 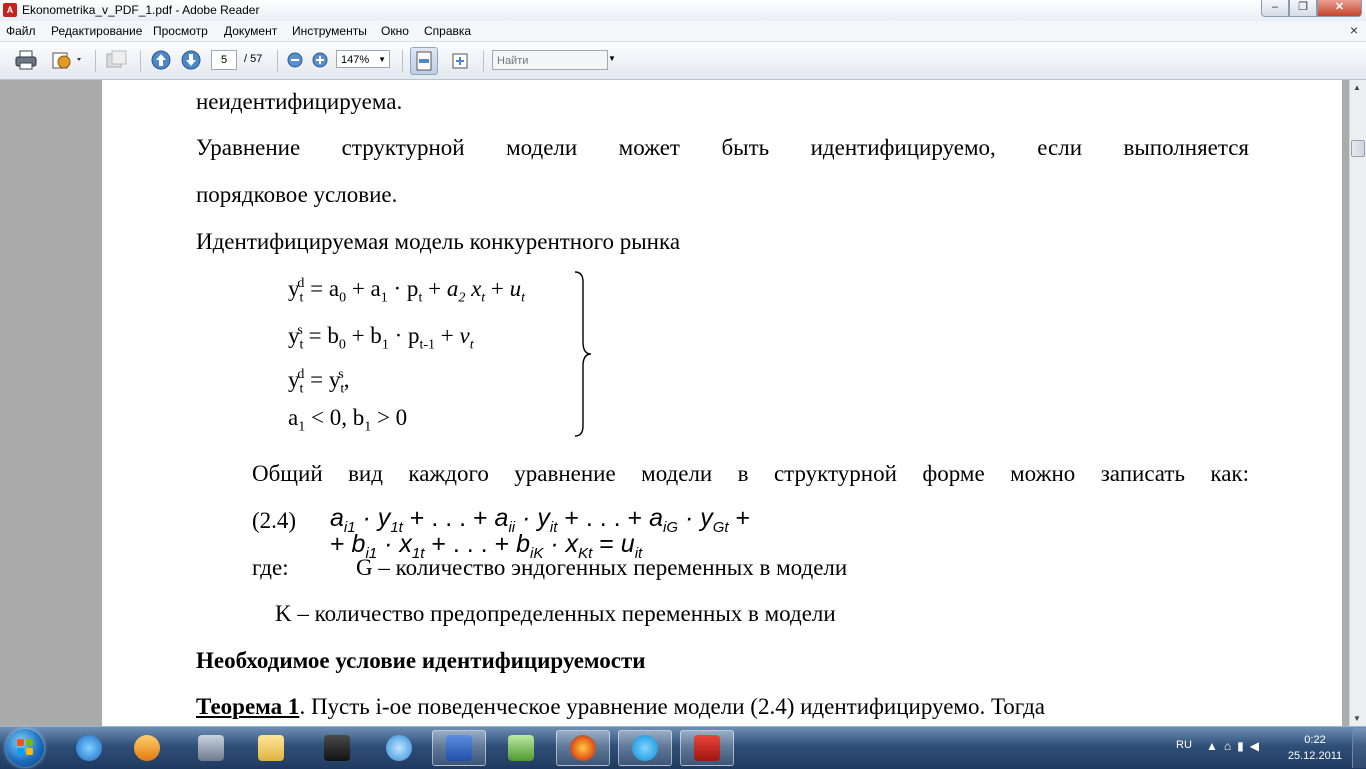 I want to click on menu-help: Справка, so click(x=447, y=31).